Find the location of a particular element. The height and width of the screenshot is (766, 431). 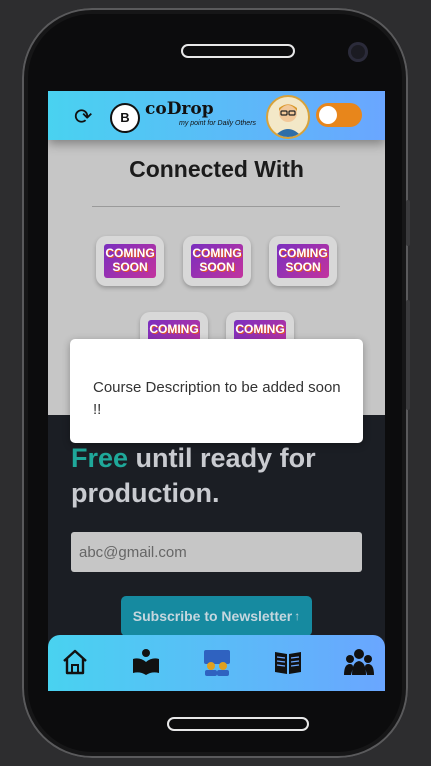

volume-button is located at coordinates (408, 223).